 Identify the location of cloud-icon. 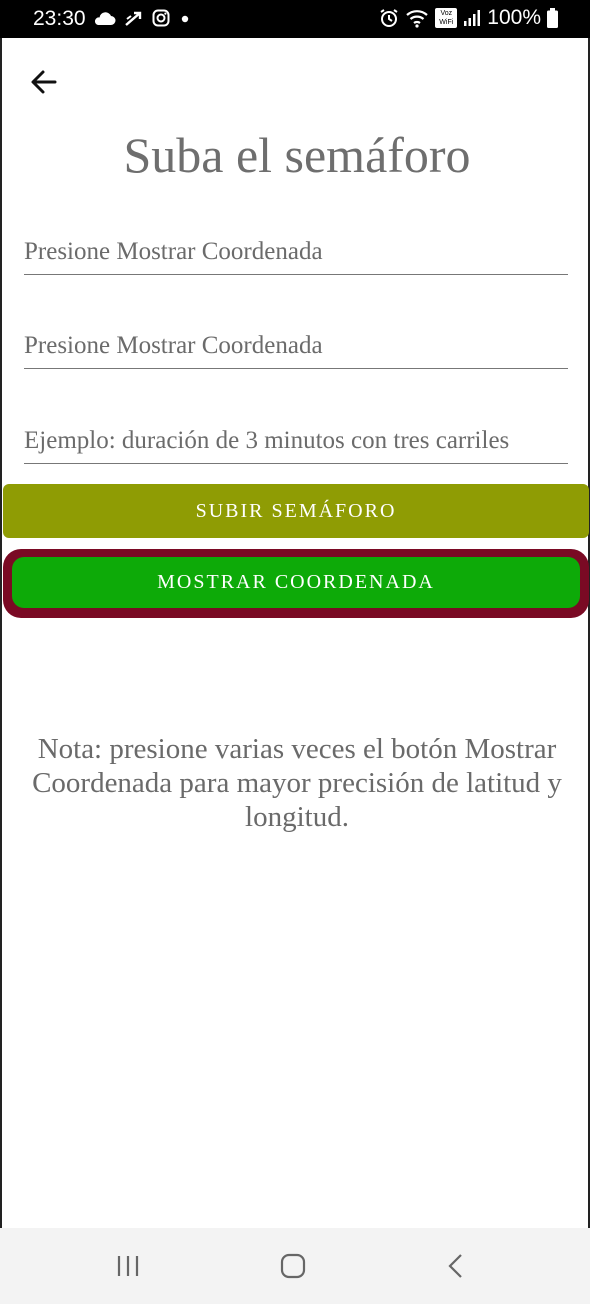
(105, 18).